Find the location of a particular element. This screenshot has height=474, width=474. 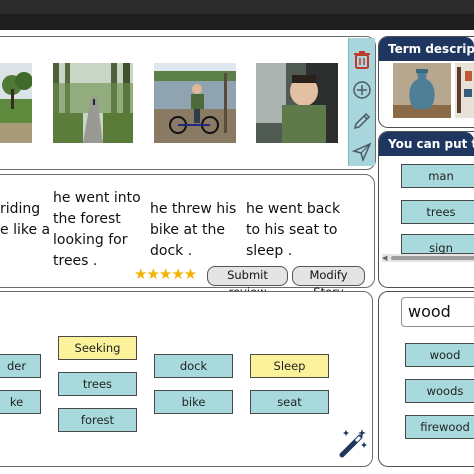

photo-park is located at coordinates (16, 103).